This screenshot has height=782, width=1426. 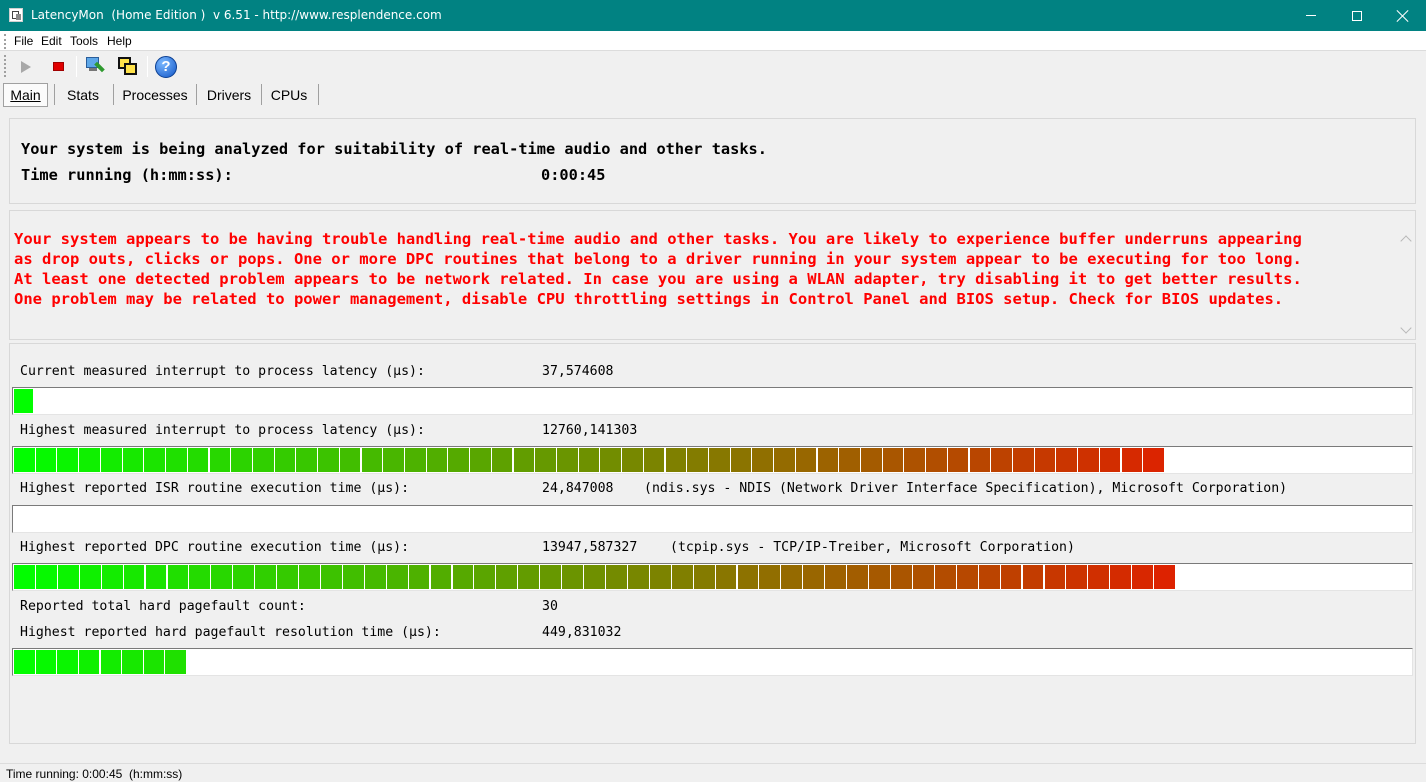 What do you see at coordinates (713, 41) in the screenshot?
I see `menu-bar: File Edit Tools Help` at bounding box center [713, 41].